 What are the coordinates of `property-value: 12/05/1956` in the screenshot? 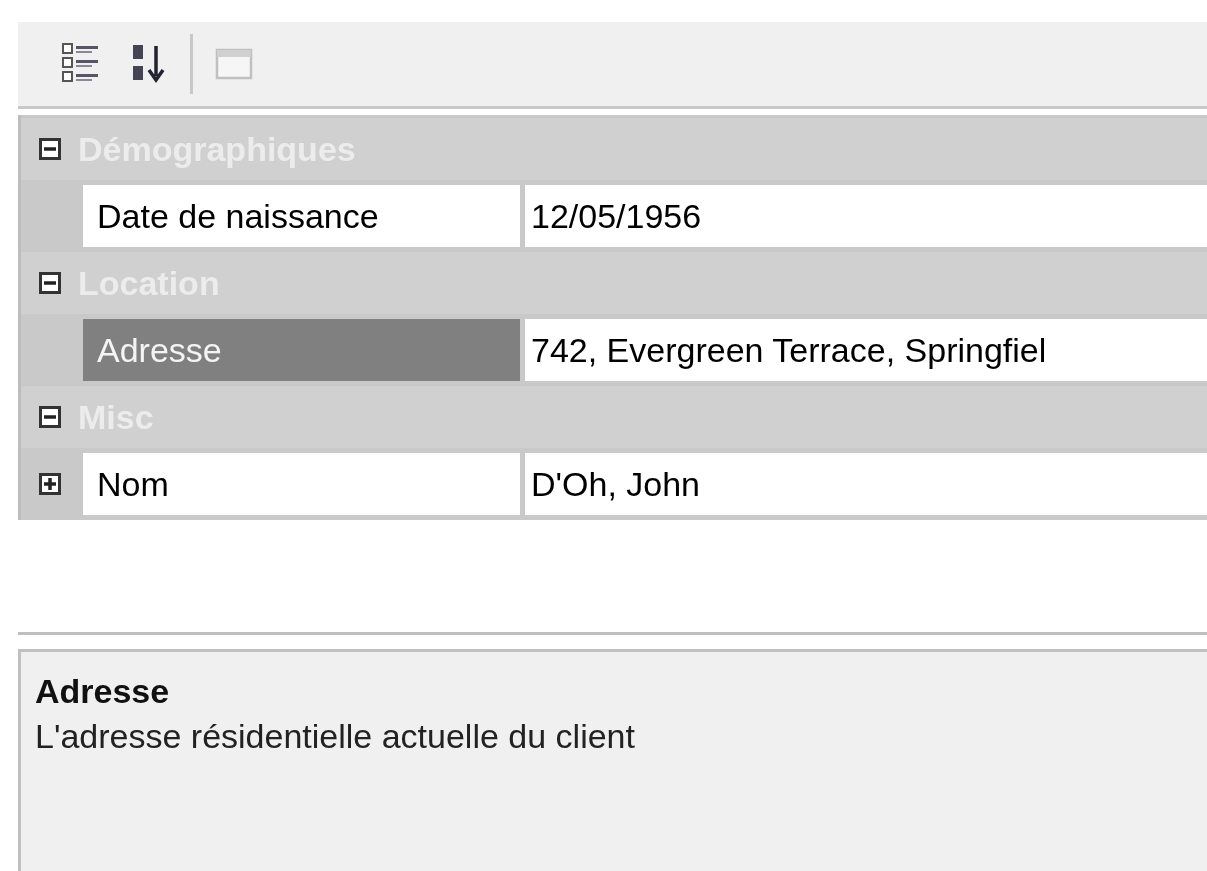 It's located at (866, 216).